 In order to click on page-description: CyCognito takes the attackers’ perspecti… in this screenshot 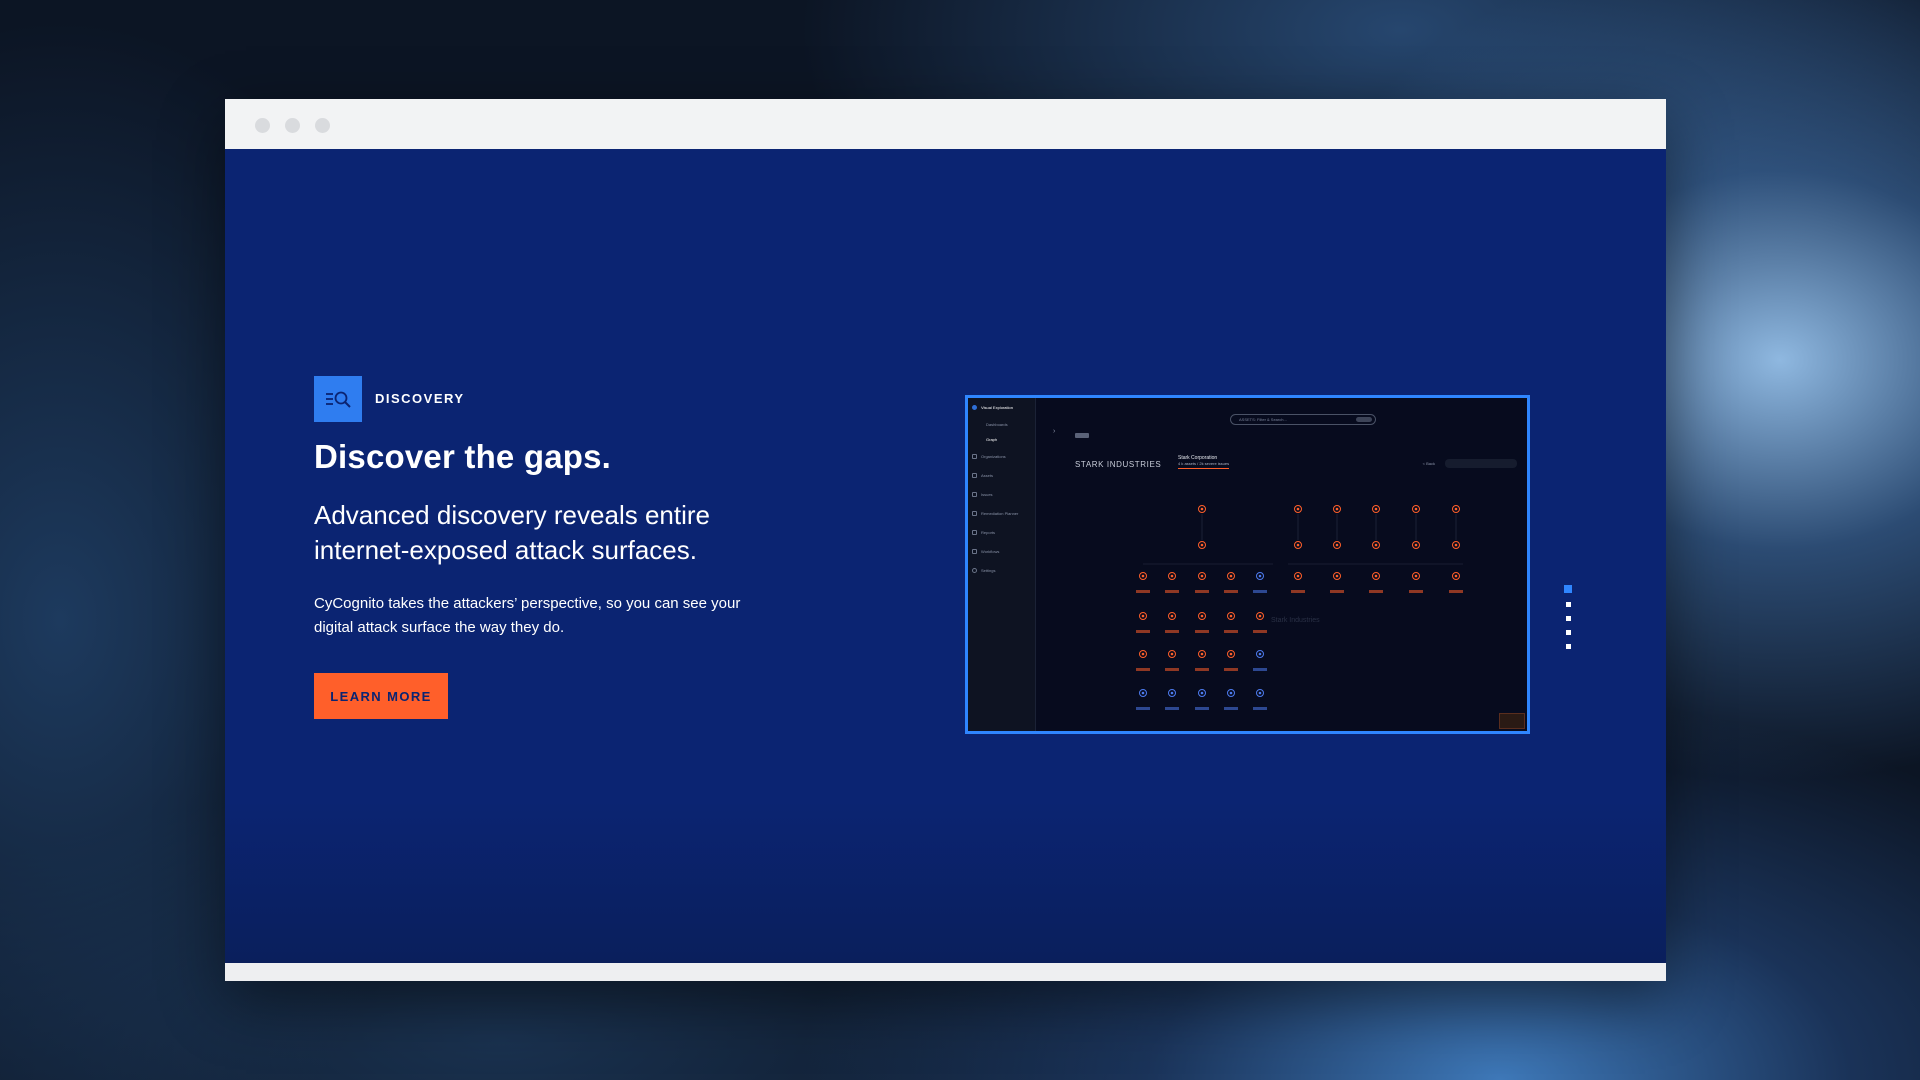, I will do `click(527, 615)`.